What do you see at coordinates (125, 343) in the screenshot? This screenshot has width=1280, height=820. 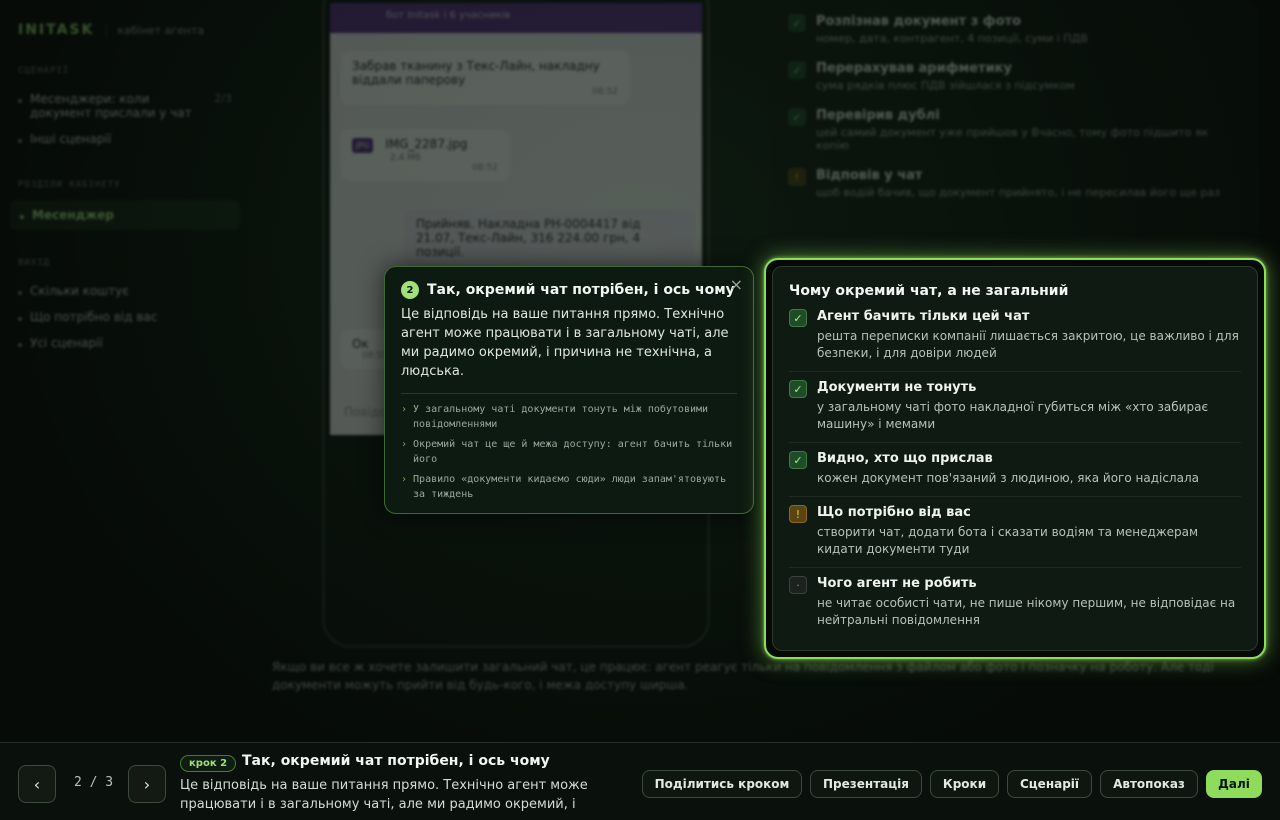 I see `sidebar-item-all-scenarios: Усі сценарії` at bounding box center [125, 343].